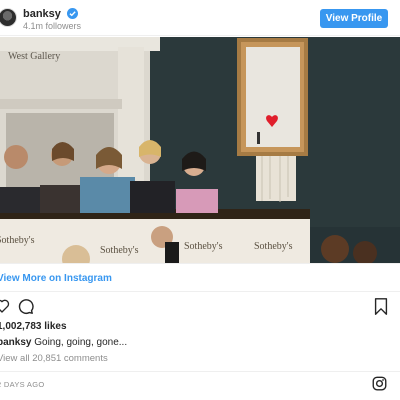 The image size is (400, 400). What do you see at coordinates (200, 18) in the screenshot?
I see `post-header: banksy 4.1m followers View Profile` at bounding box center [200, 18].